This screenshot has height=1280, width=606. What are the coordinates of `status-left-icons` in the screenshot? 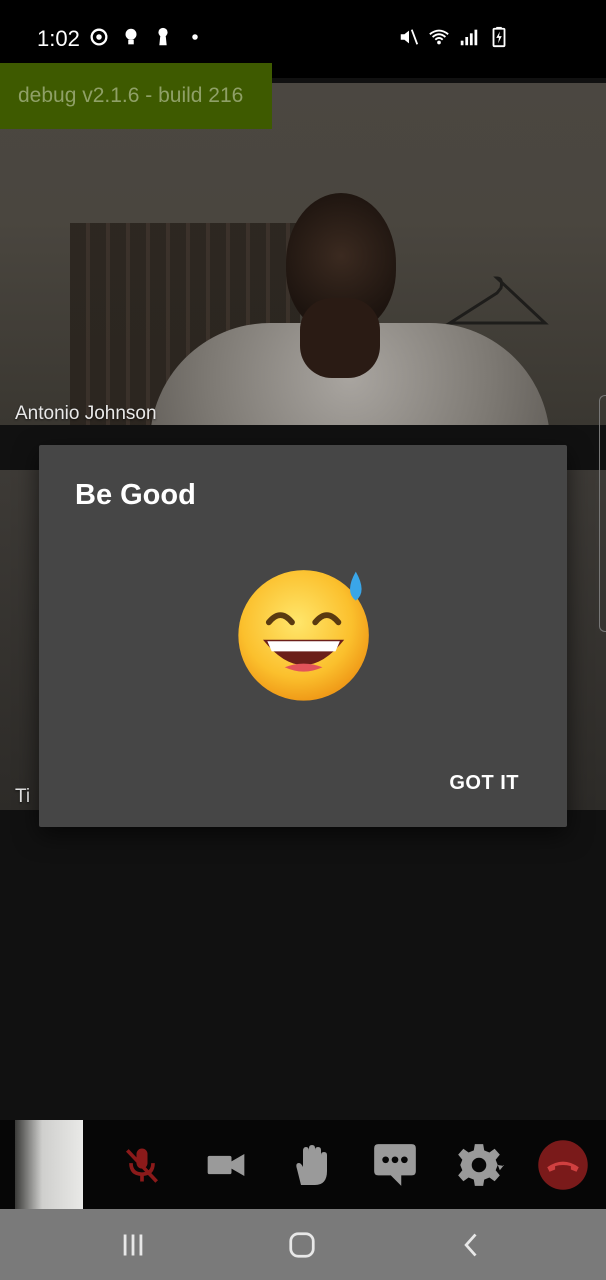 It's located at (147, 37).